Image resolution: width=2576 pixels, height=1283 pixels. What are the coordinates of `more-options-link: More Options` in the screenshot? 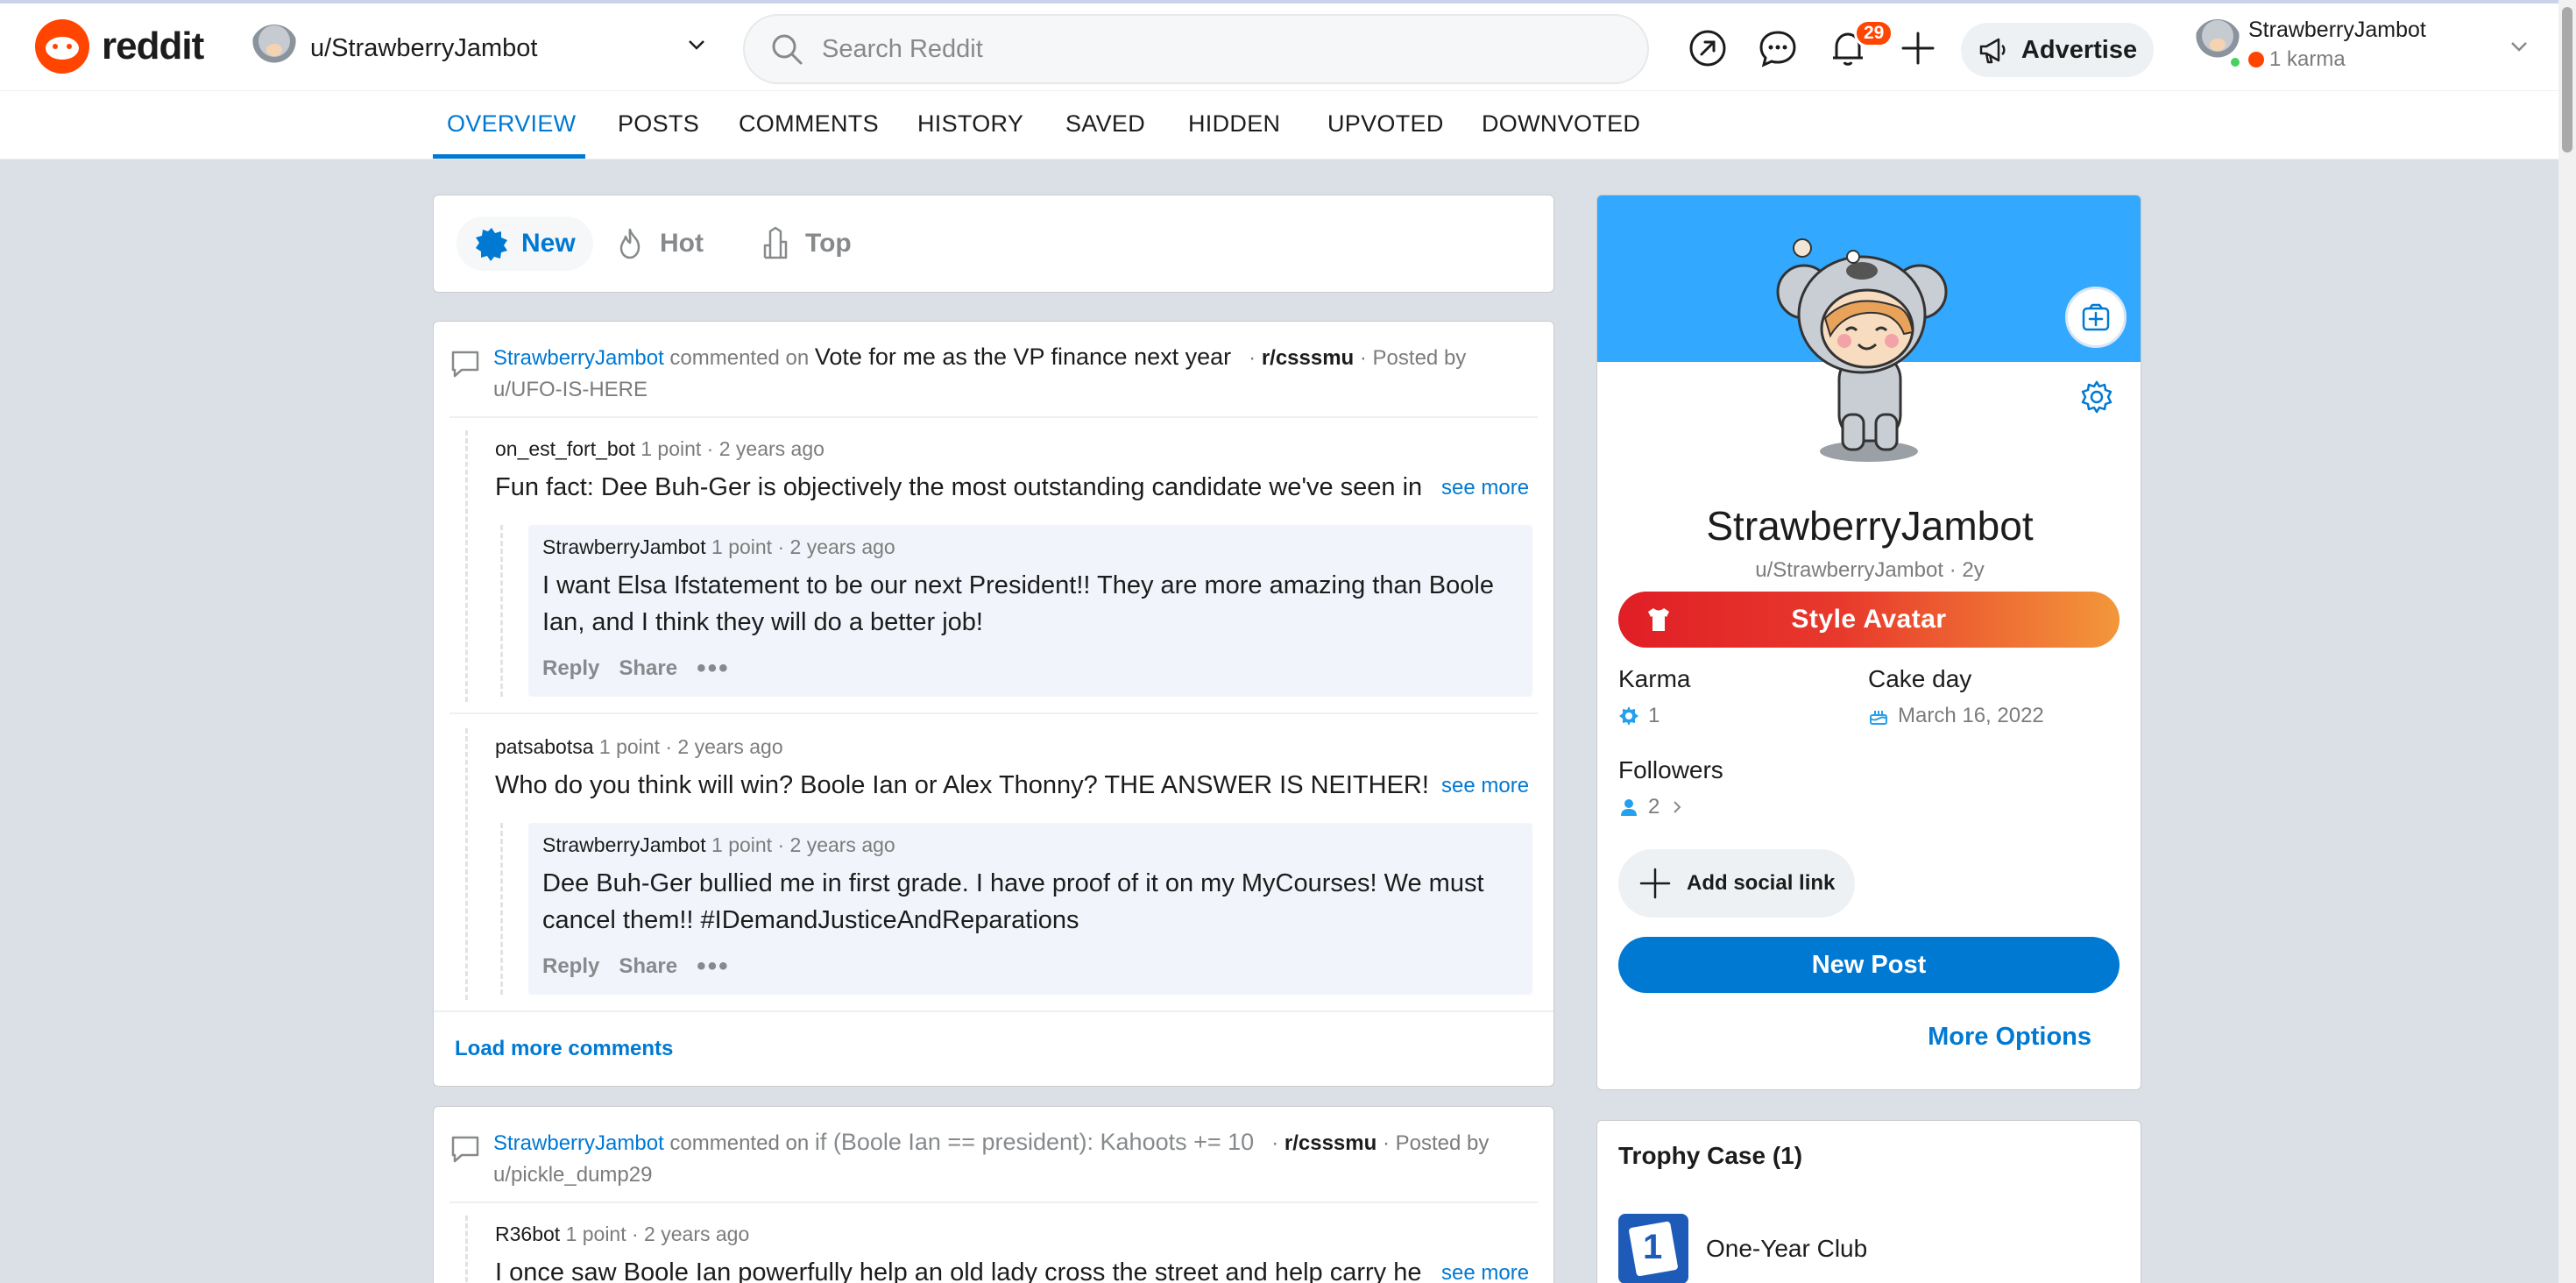 It's located at (2009, 1037).